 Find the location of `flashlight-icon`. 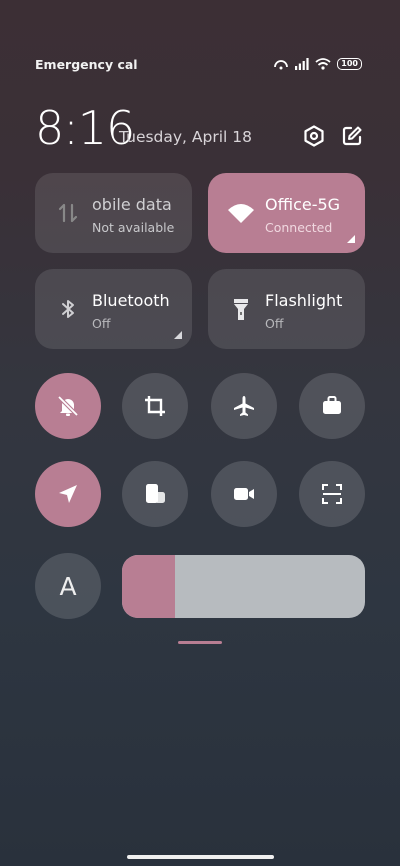

flashlight-icon is located at coordinates (241, 309).